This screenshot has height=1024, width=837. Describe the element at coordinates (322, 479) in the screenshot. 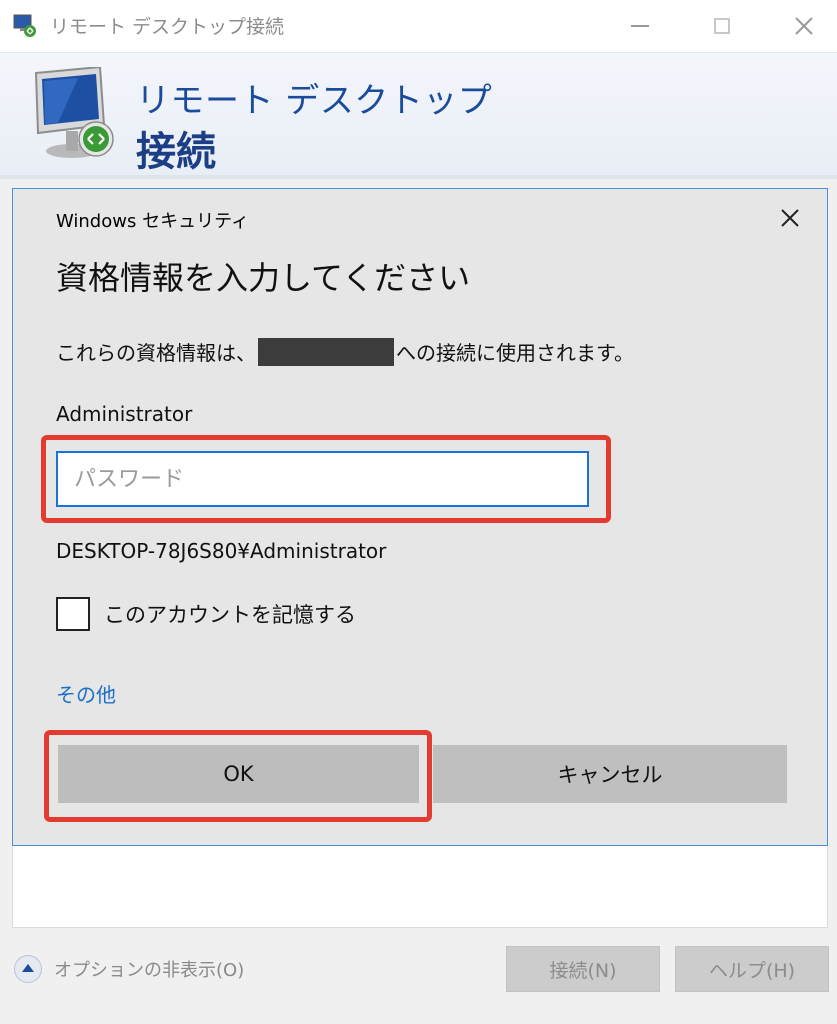

I see `password-input` at that location.